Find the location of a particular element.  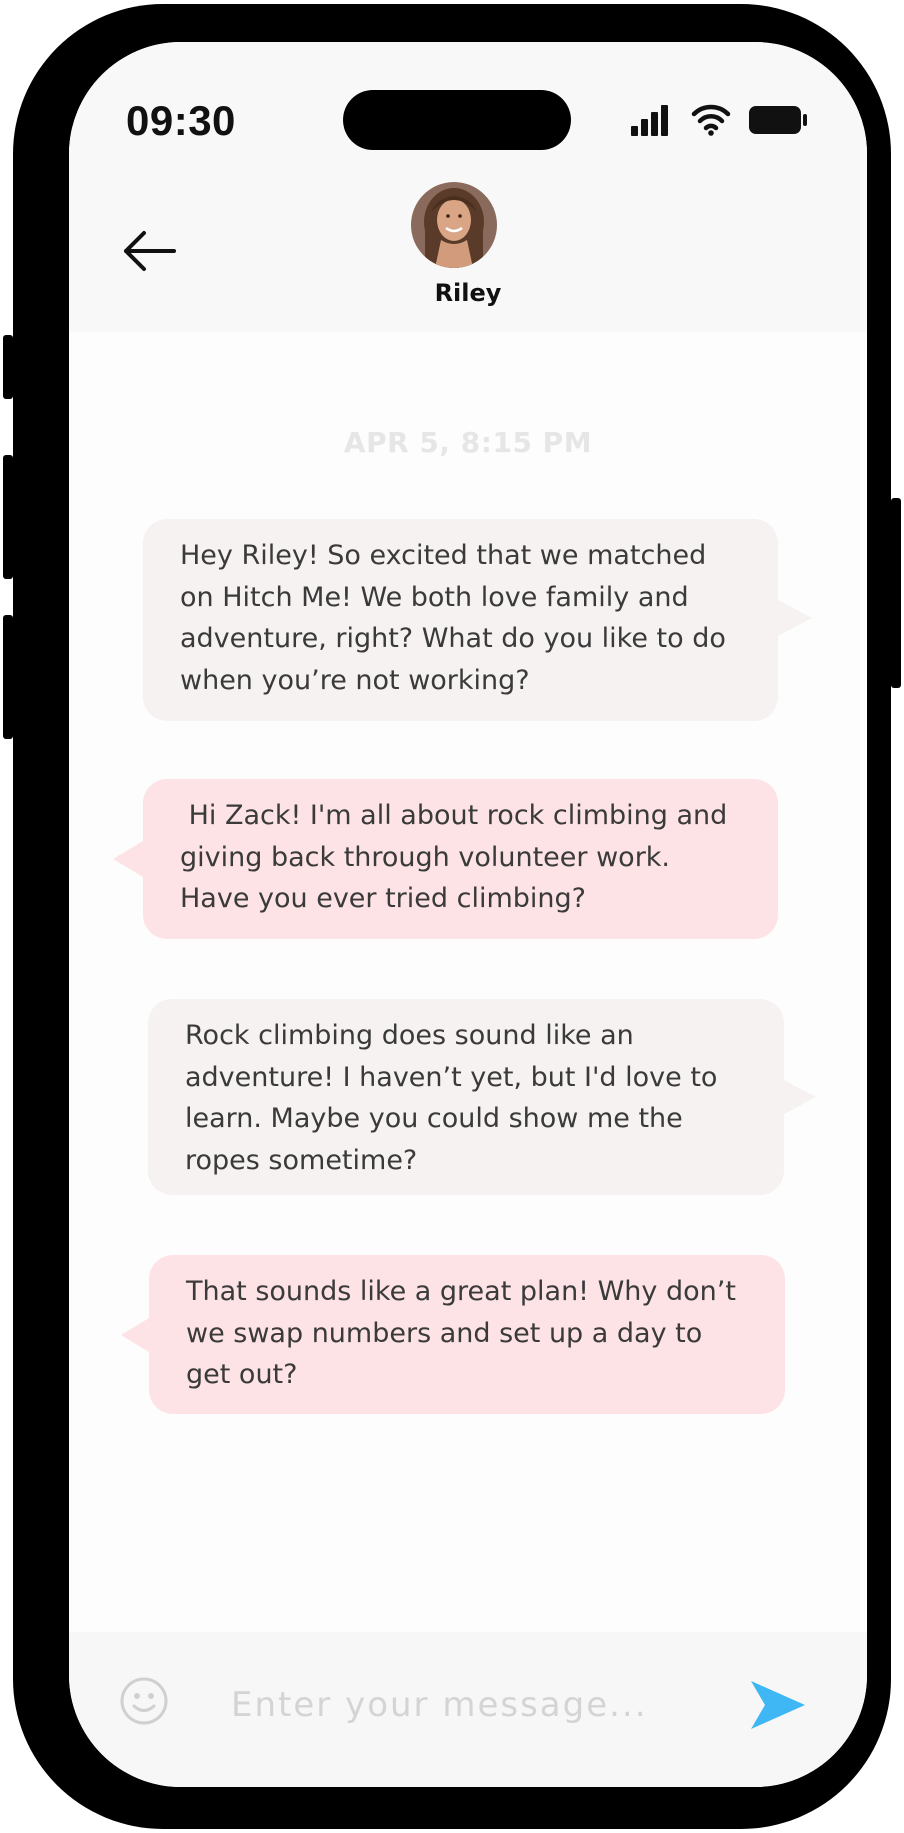

wifi-icon is located at coordinates (711, 120).